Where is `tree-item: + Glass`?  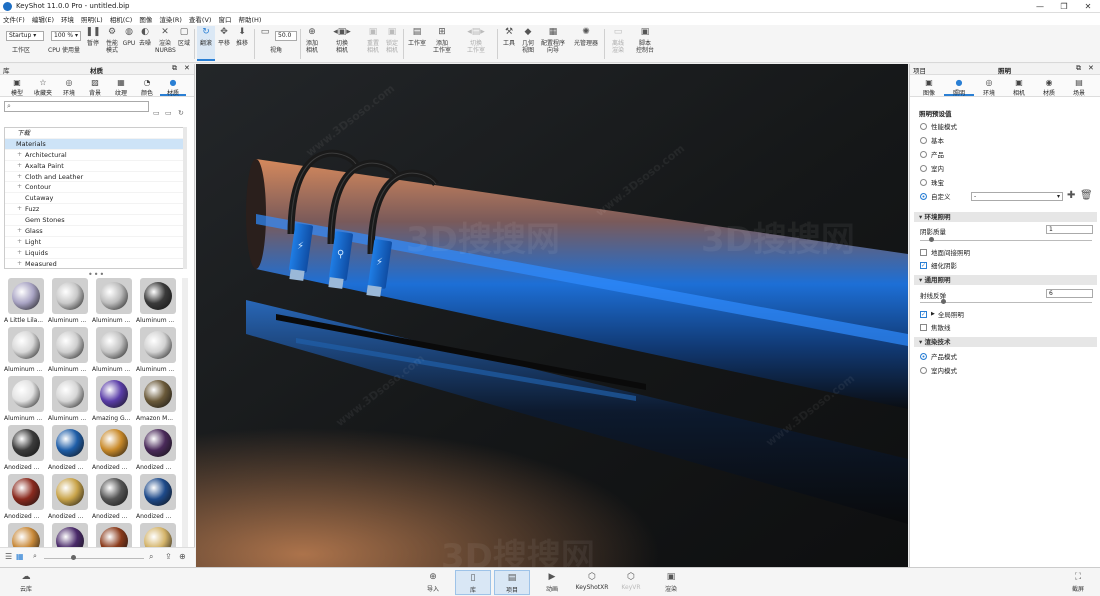 tree-item: + Glass is located at coordinates (95, 231).